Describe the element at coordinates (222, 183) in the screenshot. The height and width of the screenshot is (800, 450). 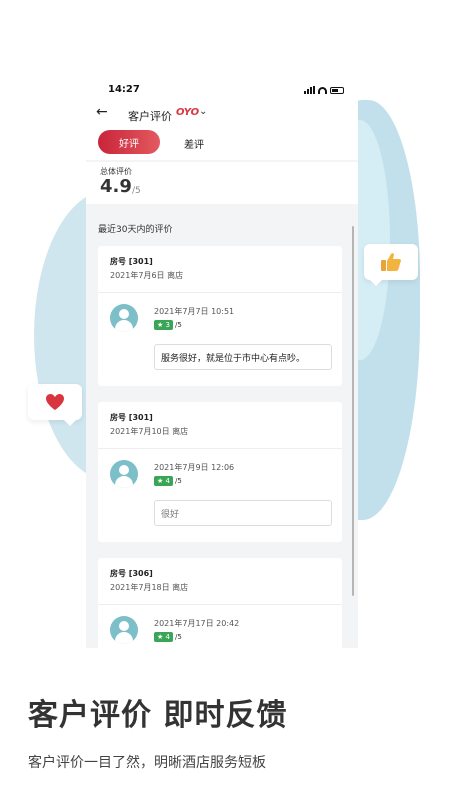
I see `overall-score: 总体评价 4.9 /5` at that location.